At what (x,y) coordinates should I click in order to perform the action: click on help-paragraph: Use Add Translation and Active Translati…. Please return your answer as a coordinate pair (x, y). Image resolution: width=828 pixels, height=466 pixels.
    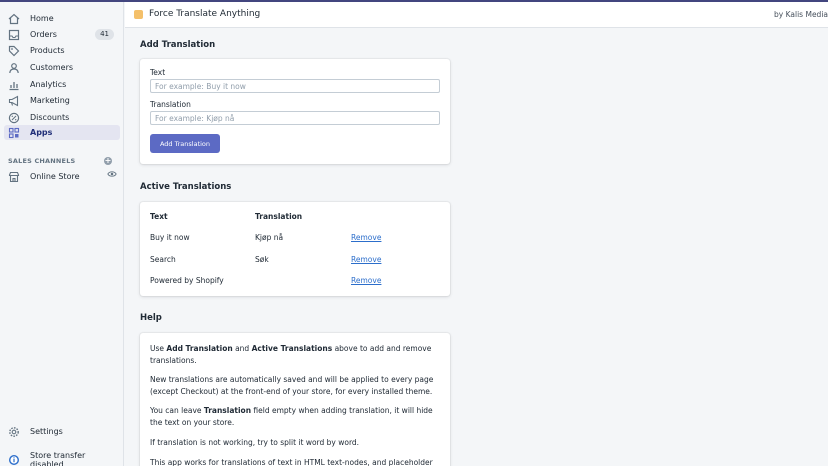
    Looking at the image, I should click on (291, 354).